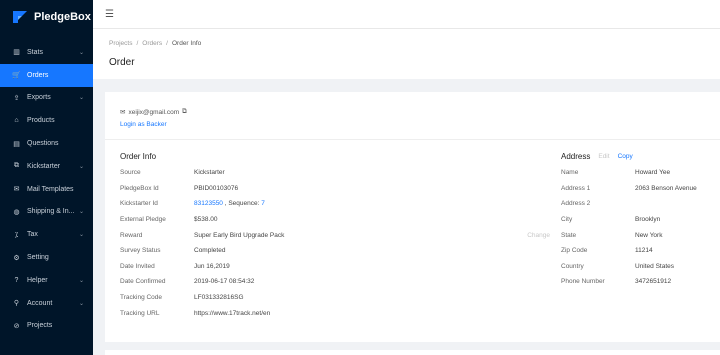  I want to click on export-icon: ⇪, so click(16, 98).